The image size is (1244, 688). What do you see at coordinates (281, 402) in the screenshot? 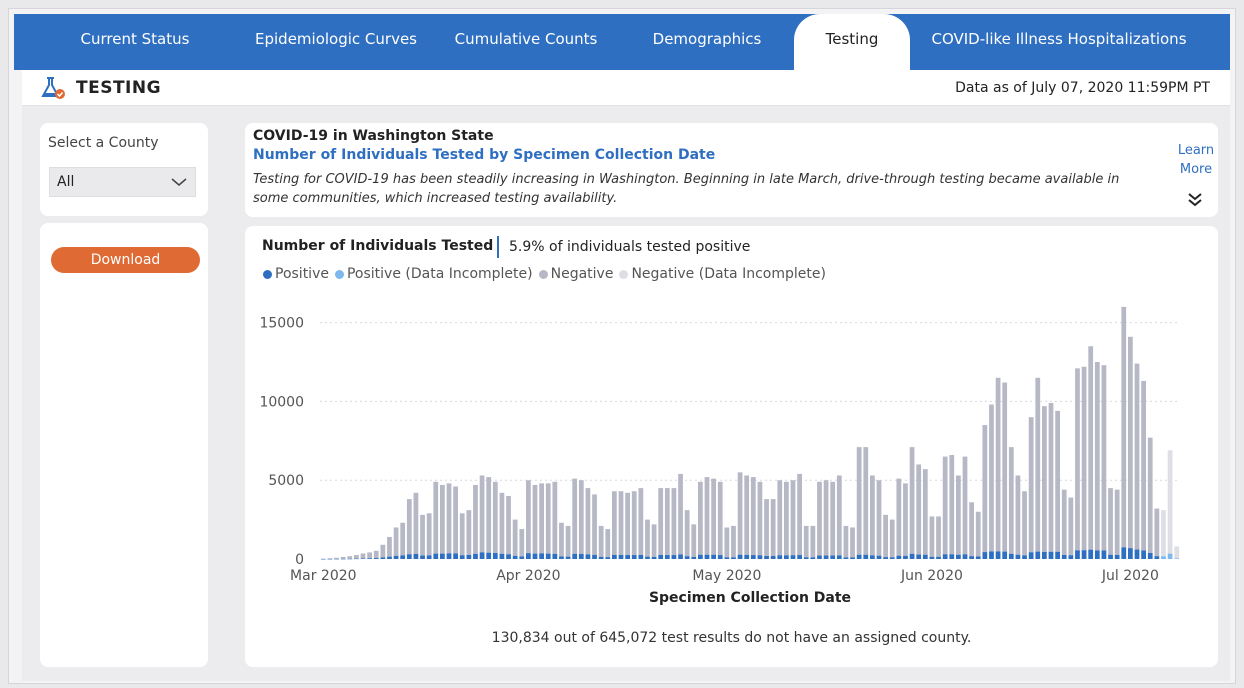
I see `y-tick-label: 10000` at bounding box center [281, 402].